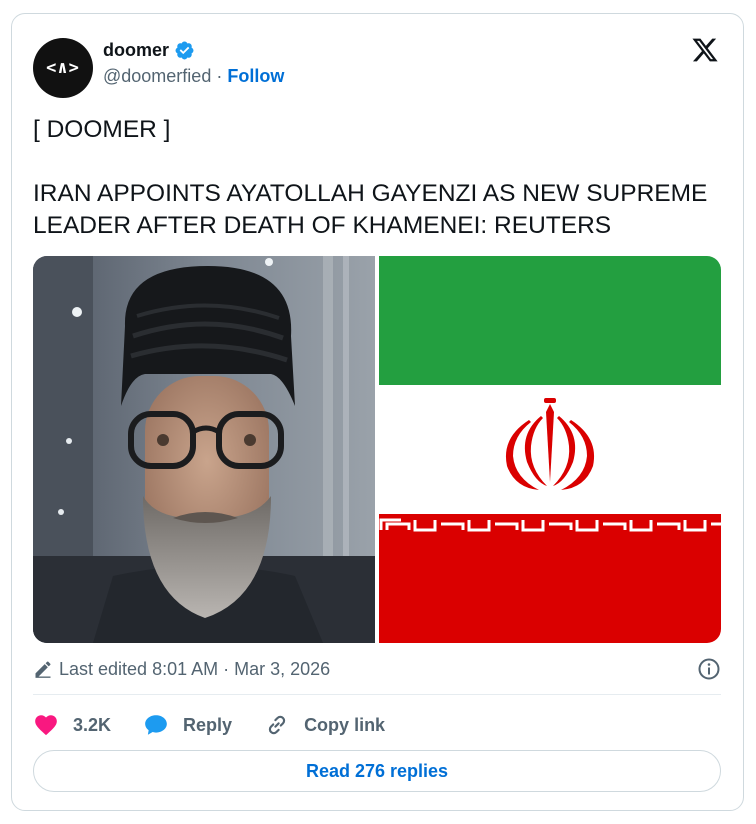 This screenshot has height=824, width=756. I want to click on handle: @doomerfied, so click(157, 76).